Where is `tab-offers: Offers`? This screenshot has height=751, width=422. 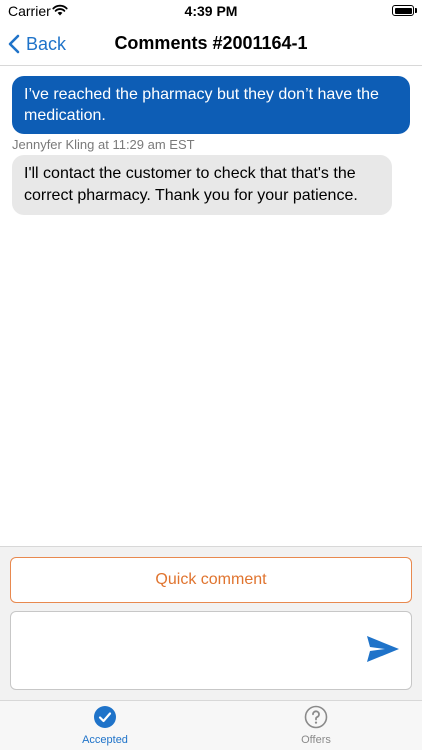 tab-offers: Offers is located at coordinates (316, 728).